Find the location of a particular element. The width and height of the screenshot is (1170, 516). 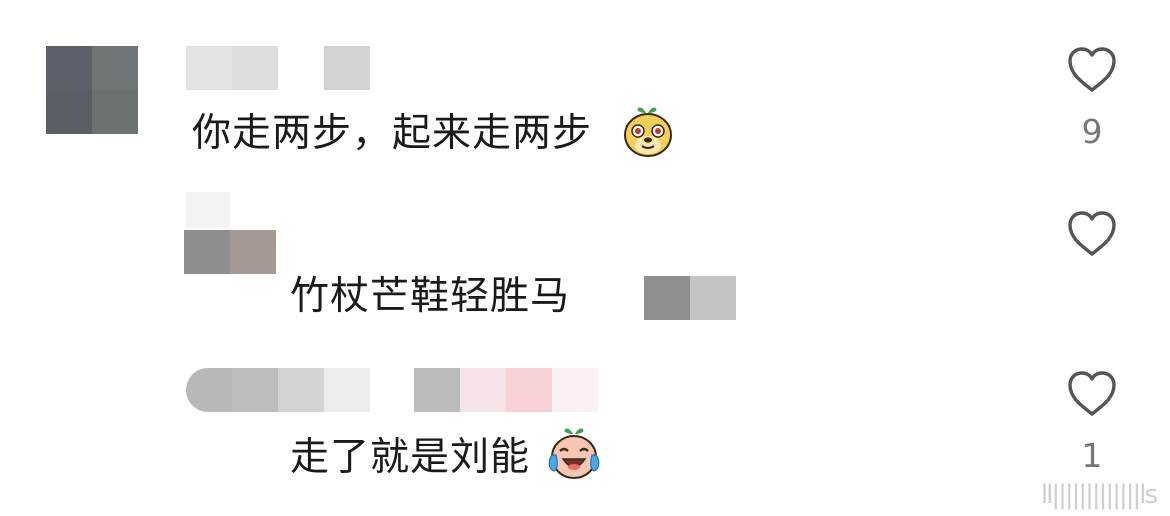

comment-text: 你走两步，起来走两步 is located at coordinates (392, 133).